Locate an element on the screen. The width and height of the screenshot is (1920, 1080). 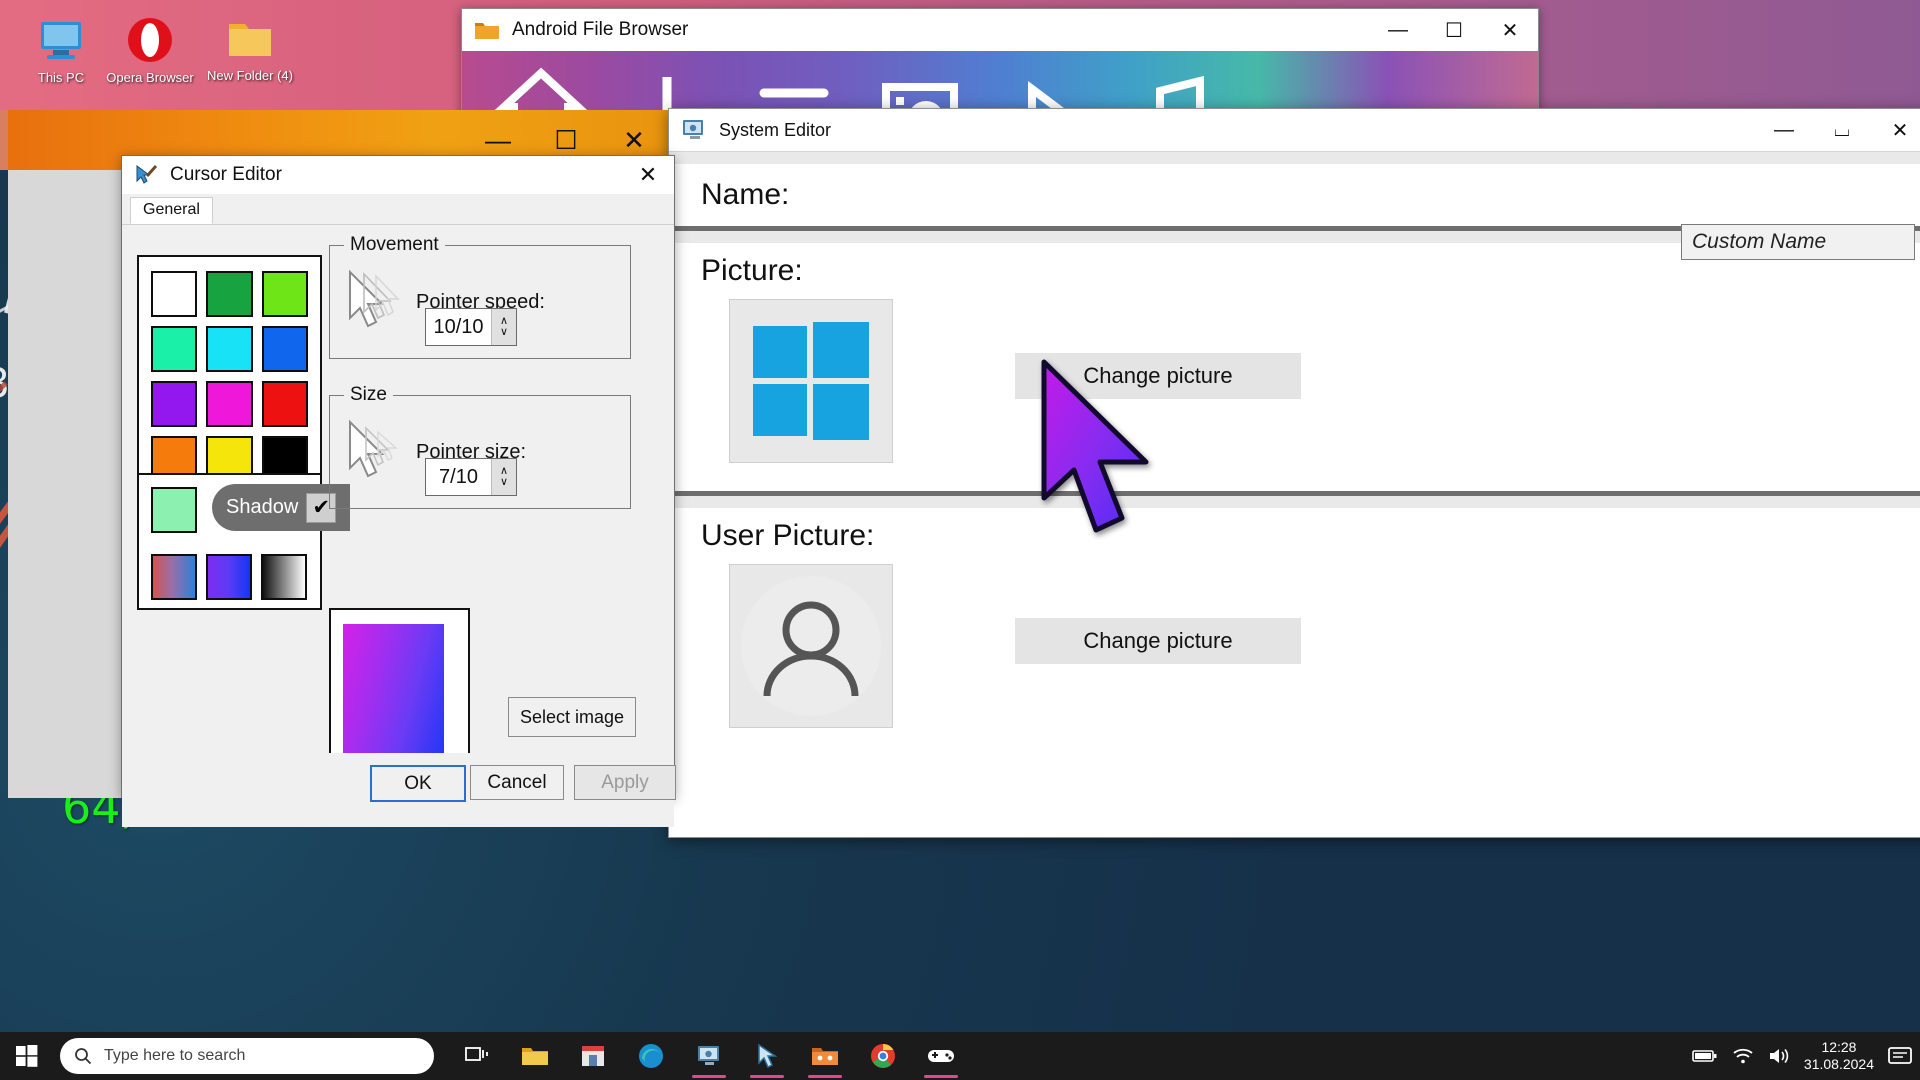
system-editor-toolbar-strip is located at coordinates (1294, 157).